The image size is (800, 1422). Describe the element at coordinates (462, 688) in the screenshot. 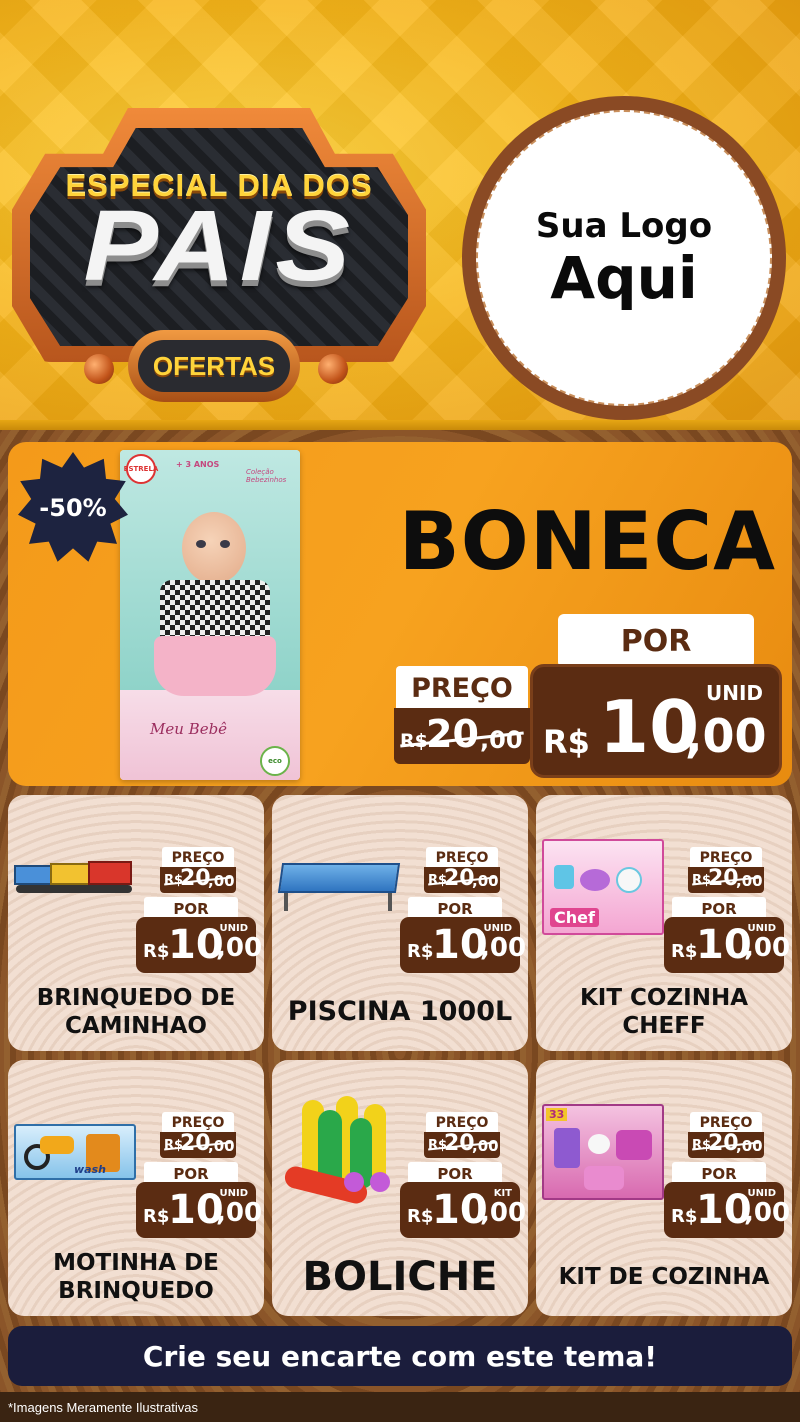

I see `hero-preco-label: PREÇO` at that location.